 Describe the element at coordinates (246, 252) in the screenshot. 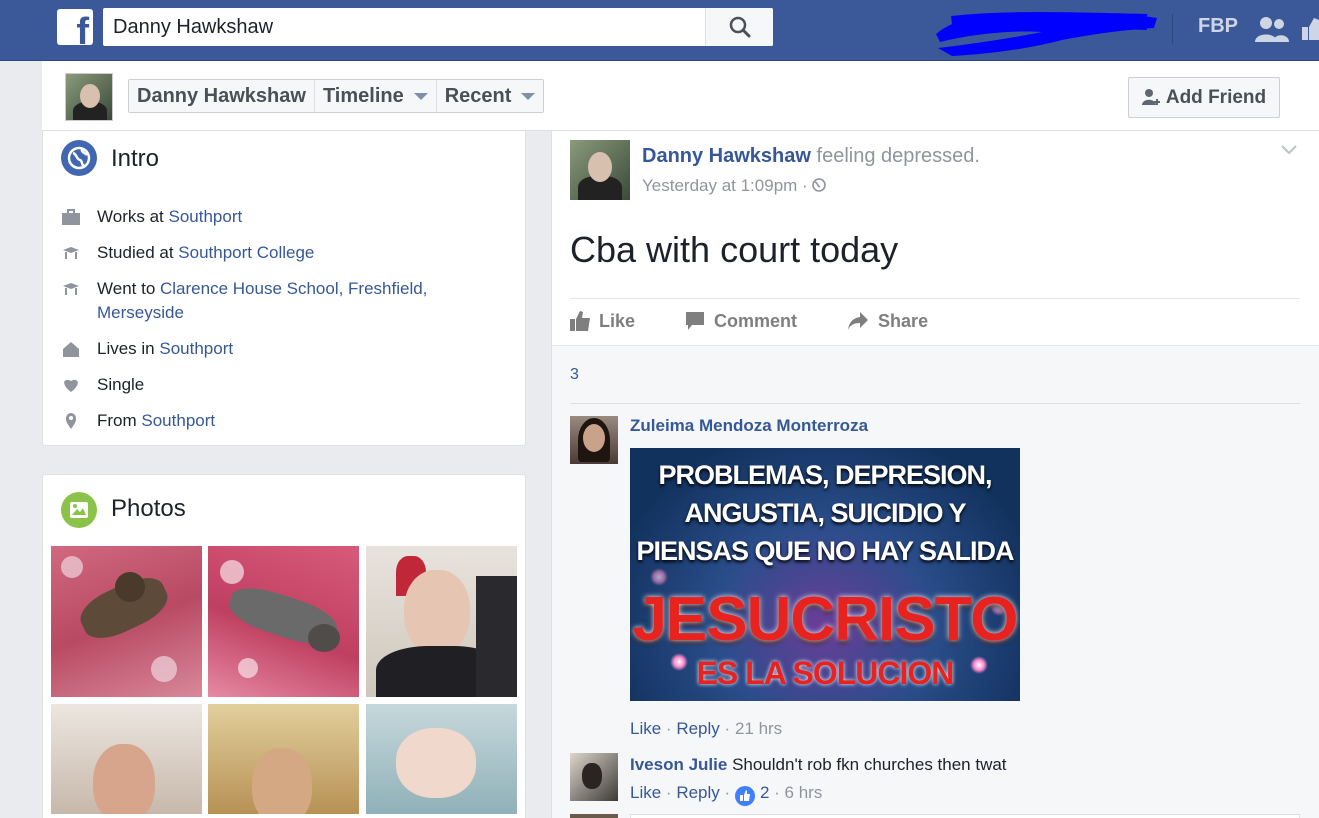

I see `studied-link: Southport College` at that location.